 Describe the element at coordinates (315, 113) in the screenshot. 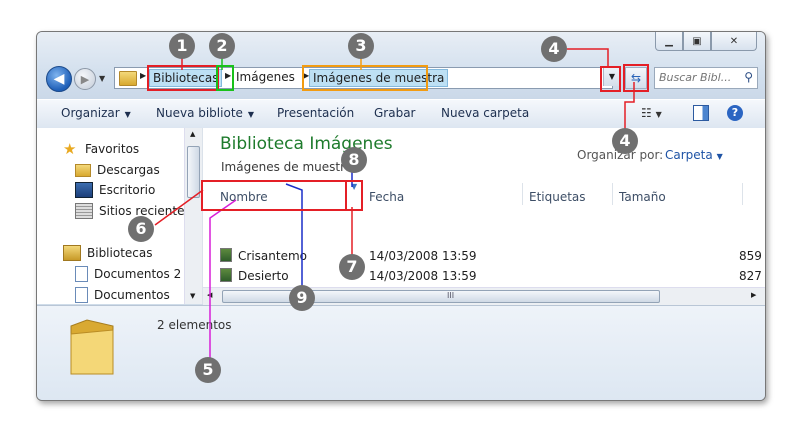

I see `presentation-button: Presentación` at that location.